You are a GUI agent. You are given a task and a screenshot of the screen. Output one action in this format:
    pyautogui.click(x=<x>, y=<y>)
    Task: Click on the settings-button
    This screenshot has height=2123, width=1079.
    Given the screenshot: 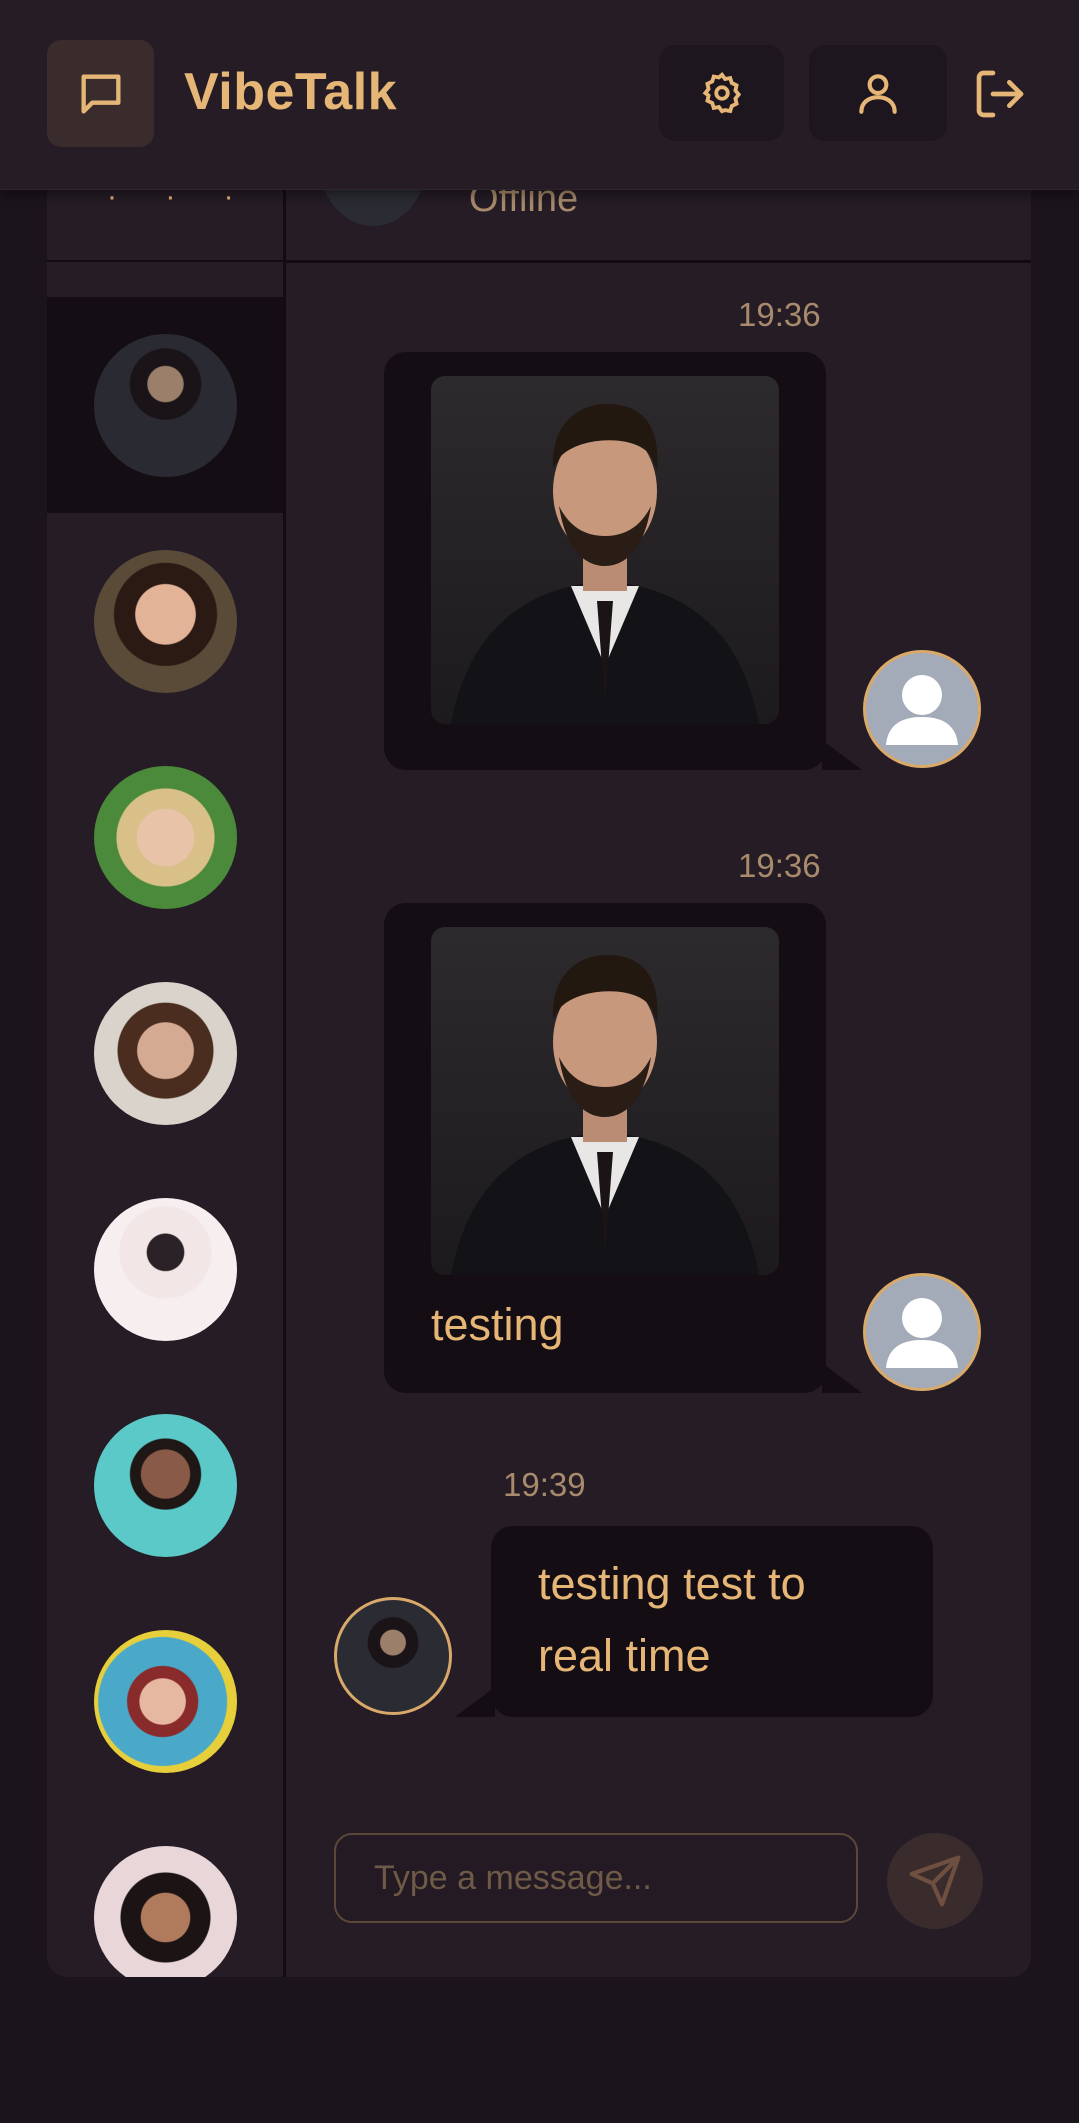 What is the action you would take?
    pyautogui.click(x=721, y=93)
    